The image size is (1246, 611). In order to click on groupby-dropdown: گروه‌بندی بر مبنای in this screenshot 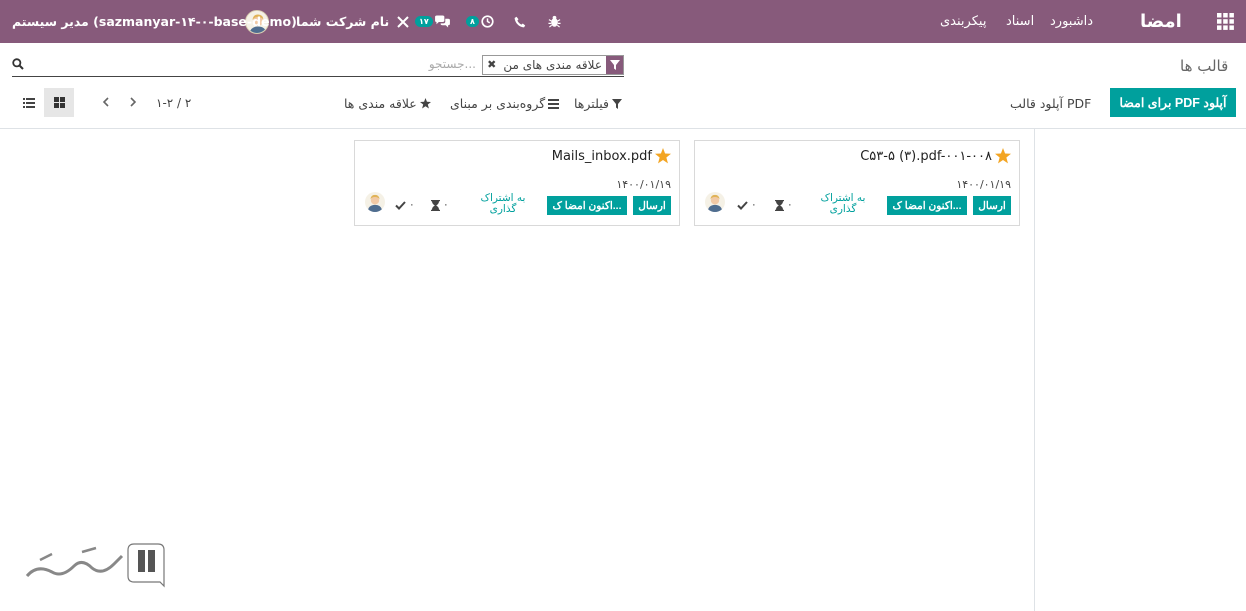, I will do `click(505, 103)`.